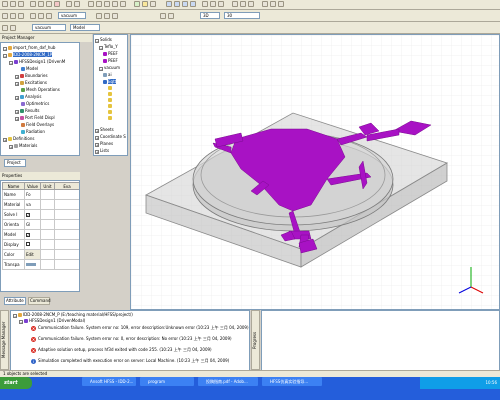 This screenshot has width=500, height=400. I want to click on zoom-icon, so click(115, 4).